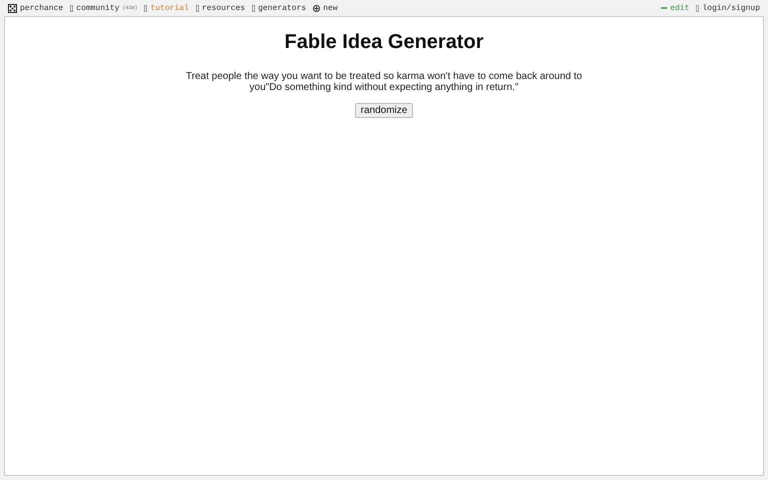 The image size is (768, 480). What do you see at coordinates (316, 8) in the screenshot?
I see `plus-icon` at bounding box center [316, 8].